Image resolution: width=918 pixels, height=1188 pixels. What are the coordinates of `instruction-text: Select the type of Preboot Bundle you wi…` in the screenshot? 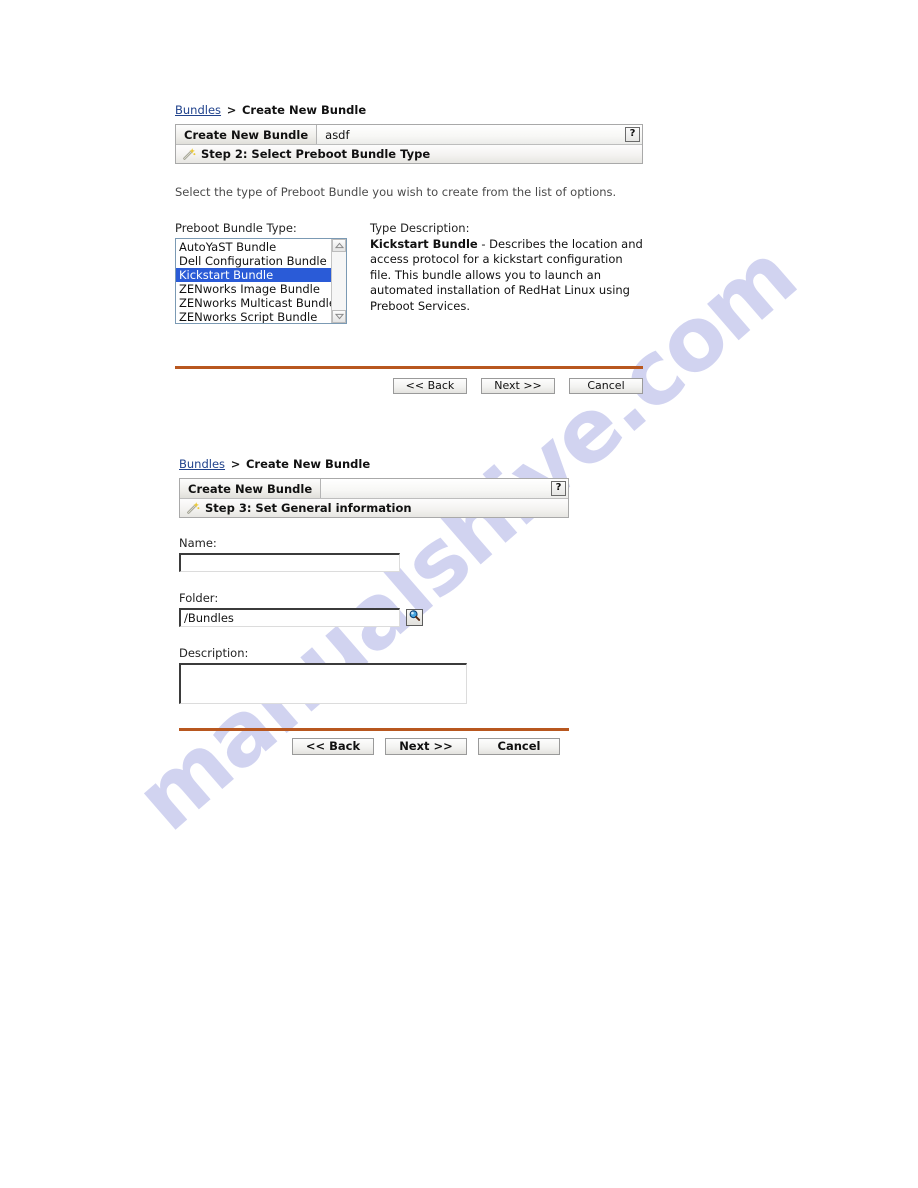 It's located at (396, 192).